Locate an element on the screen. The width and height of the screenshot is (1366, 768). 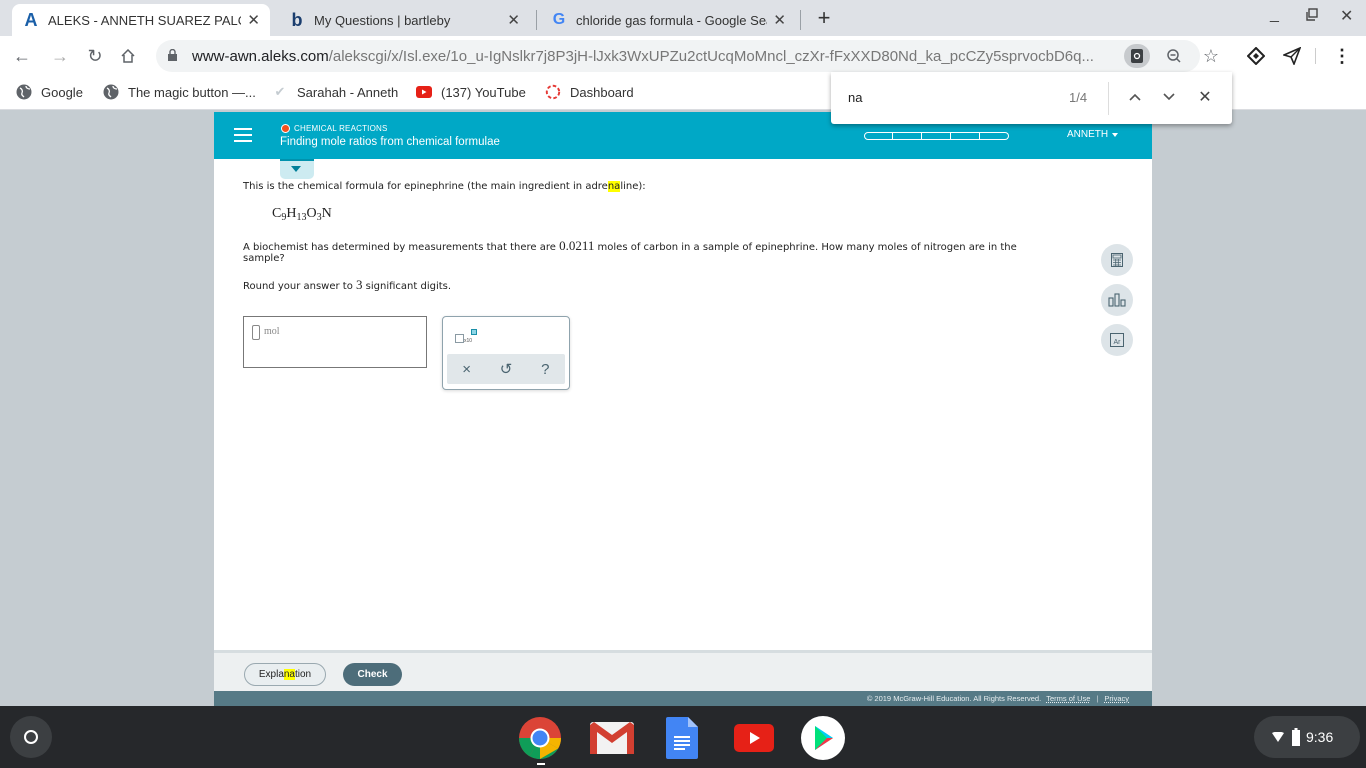
bookmark-youtube: (137) YouTube is located at coordinates (471, 92).